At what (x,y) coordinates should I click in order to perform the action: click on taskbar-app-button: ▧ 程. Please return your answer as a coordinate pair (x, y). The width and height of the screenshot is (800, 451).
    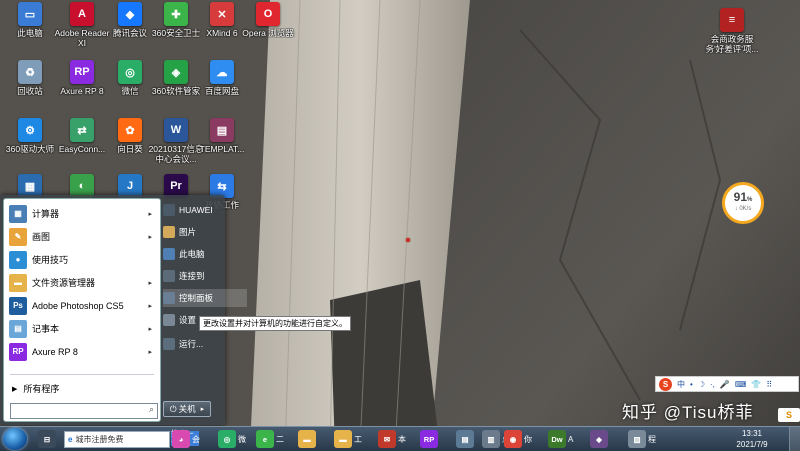
    Looking at the image, I should click on (642, 439).